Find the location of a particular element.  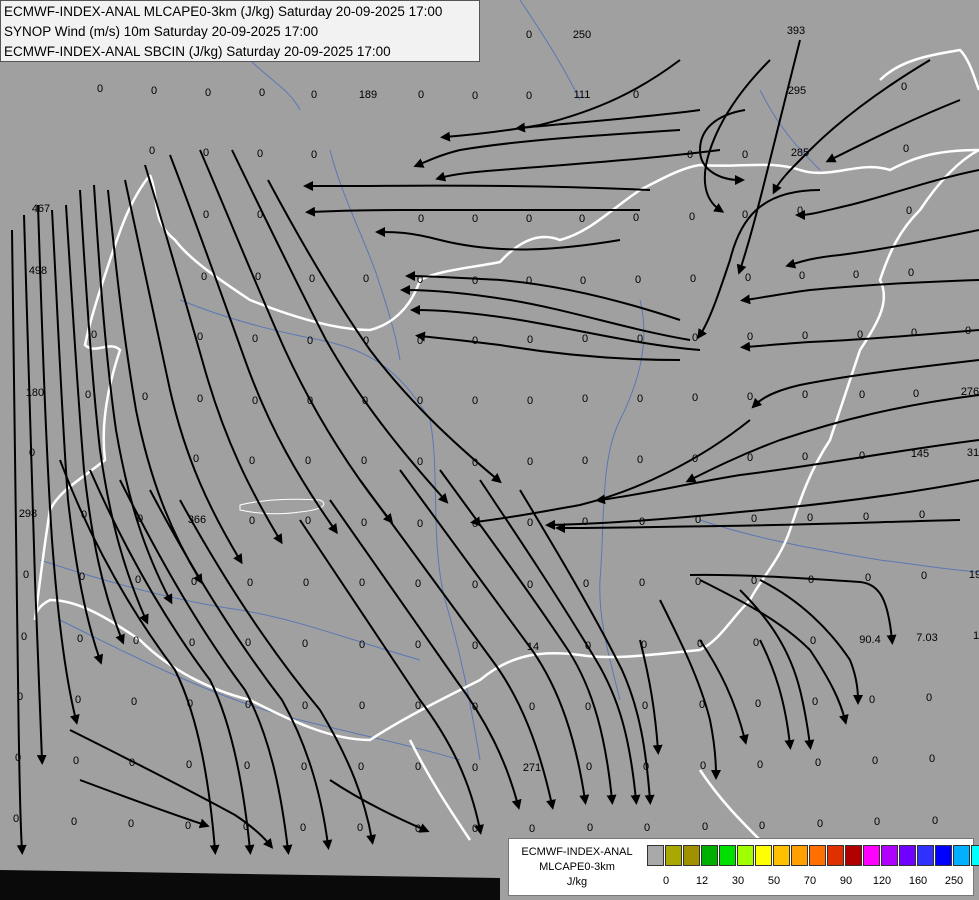

value-label: 250 is located at coordinates (582, 35).